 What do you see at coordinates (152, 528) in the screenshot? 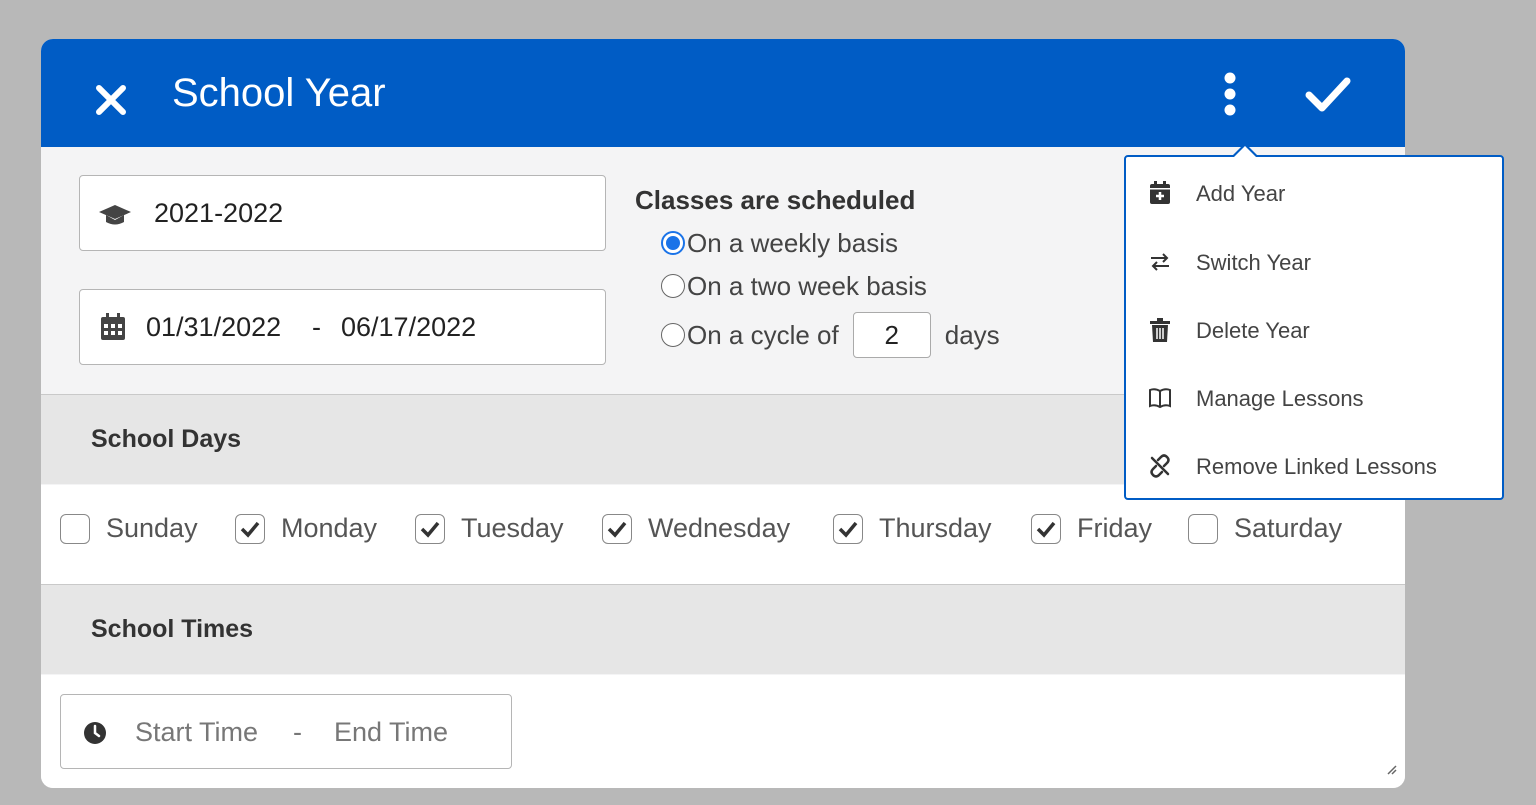
I see `sunday-label: Sunday` at bounding box center [152, 528].